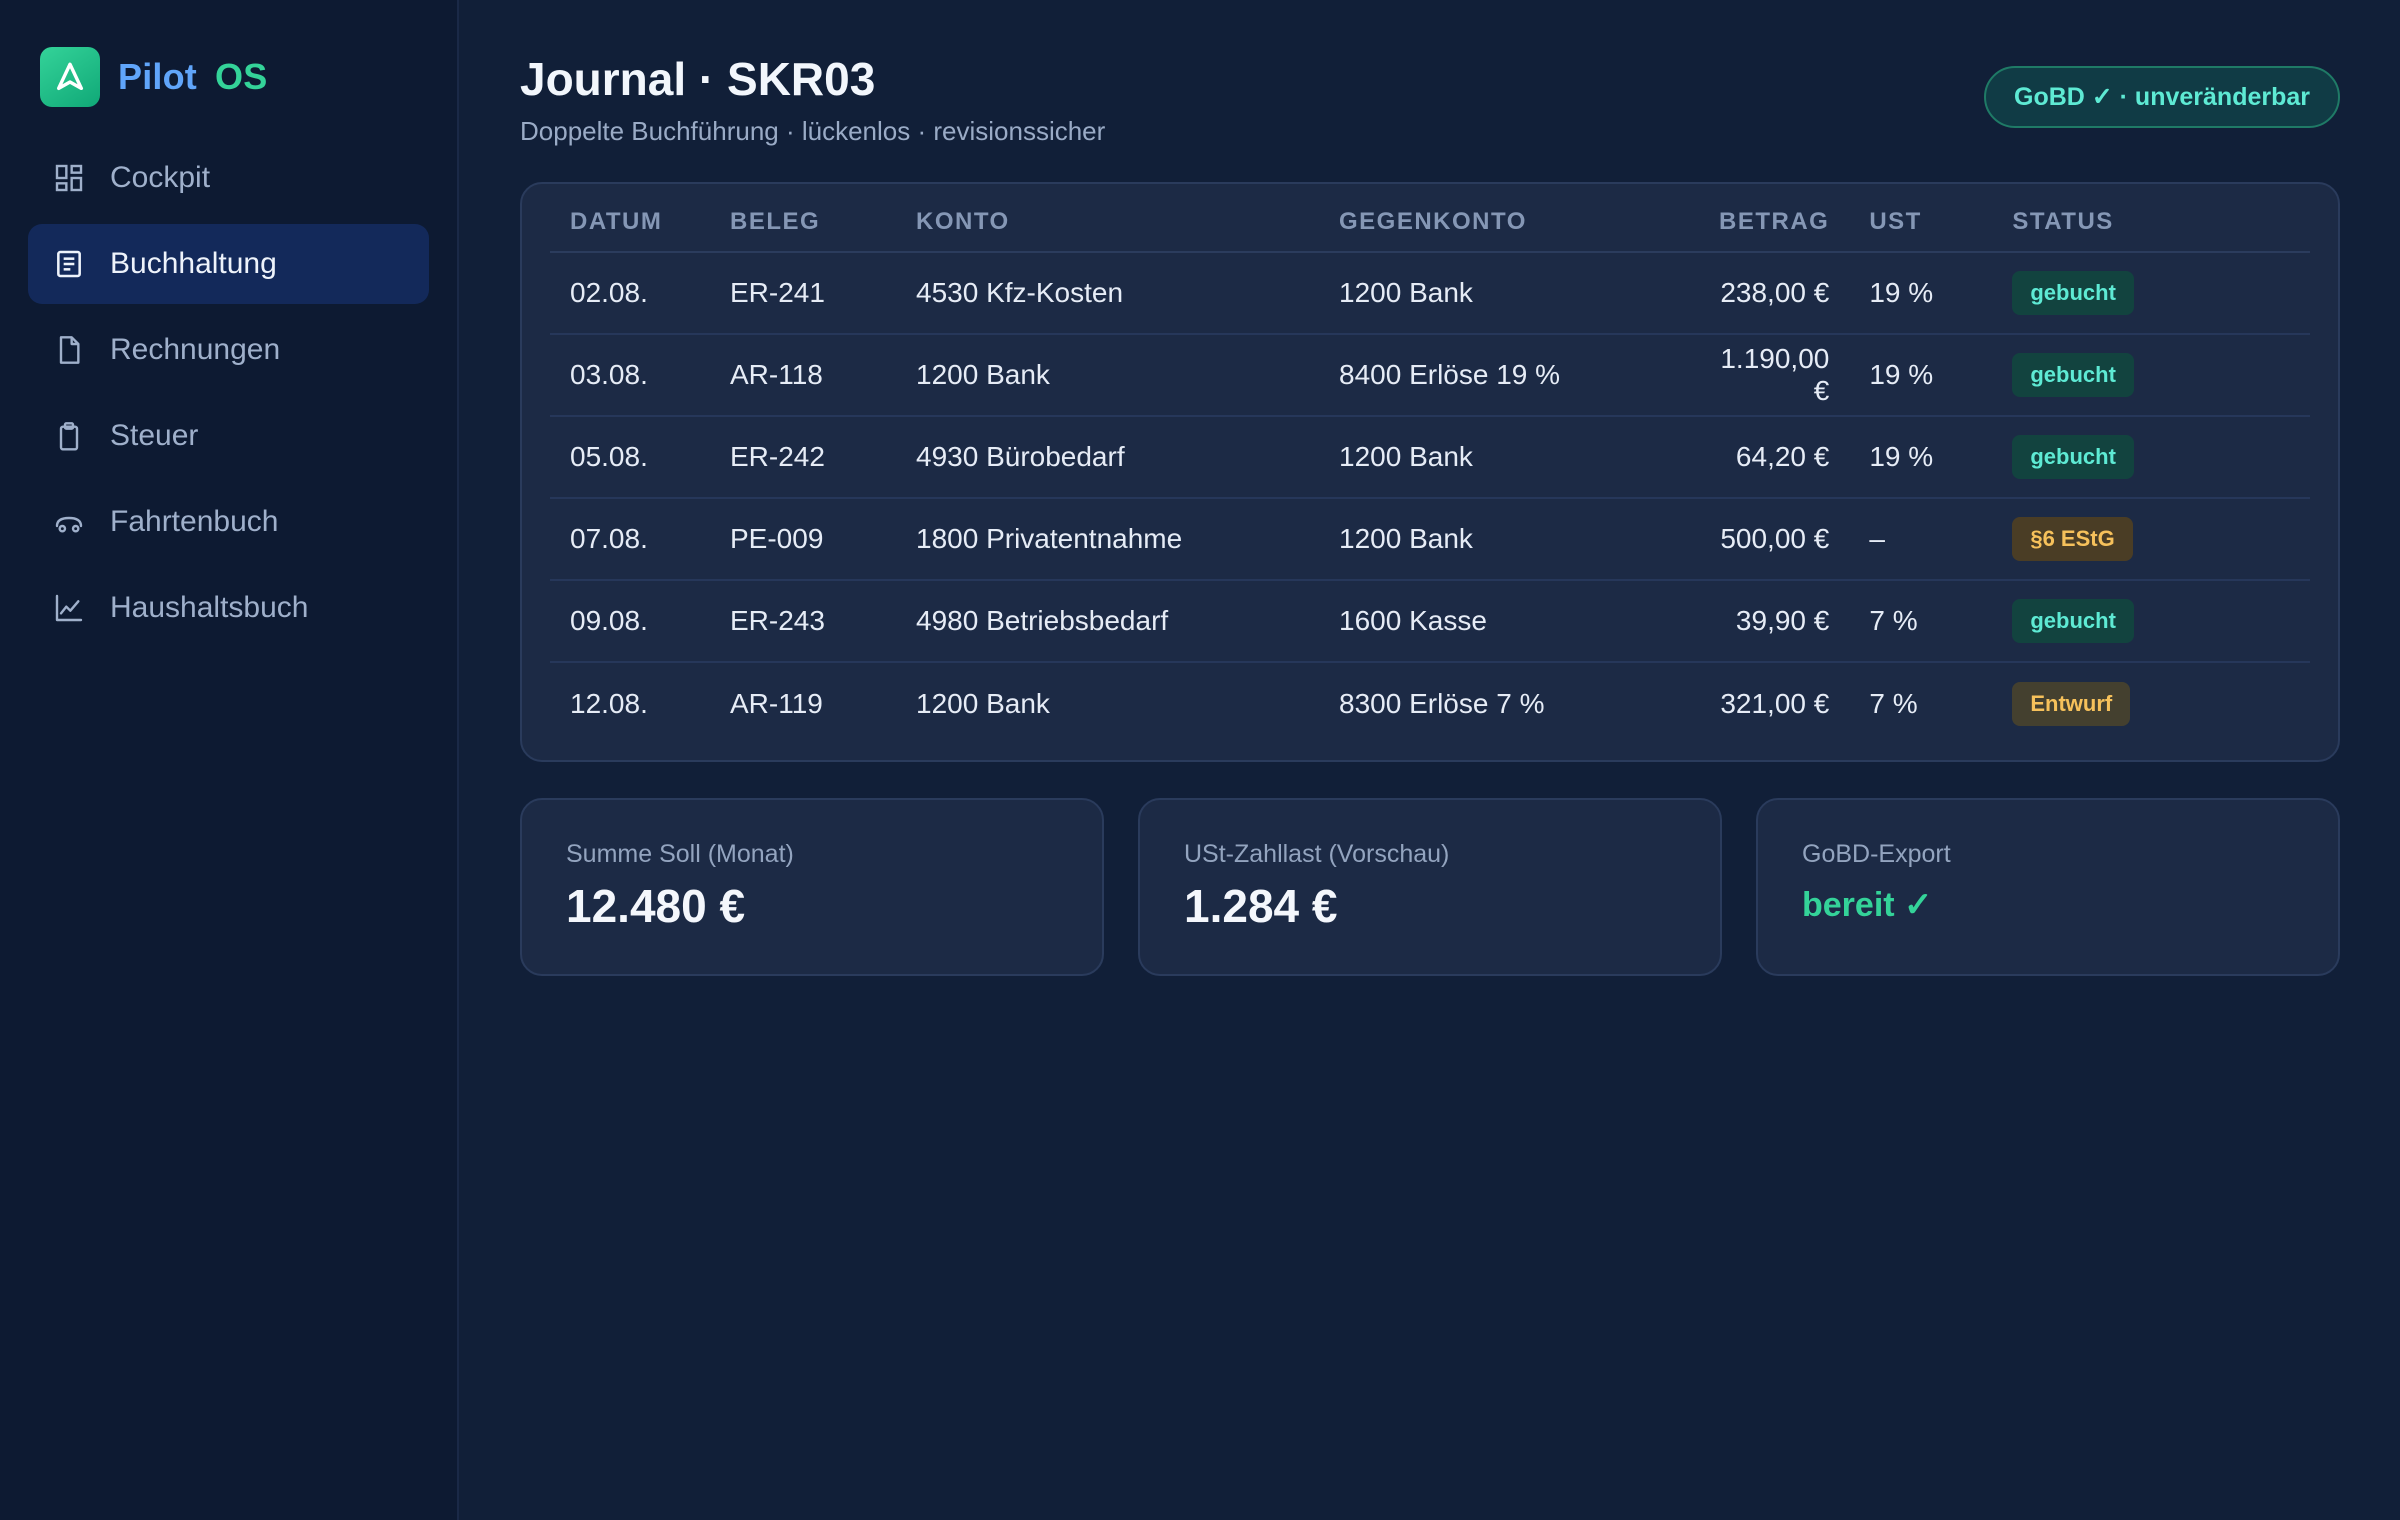 Image resolution: width=2400 pixels, height=1520 pixels. I want to click on status-badge: Entwurf, so click(2071, 703).